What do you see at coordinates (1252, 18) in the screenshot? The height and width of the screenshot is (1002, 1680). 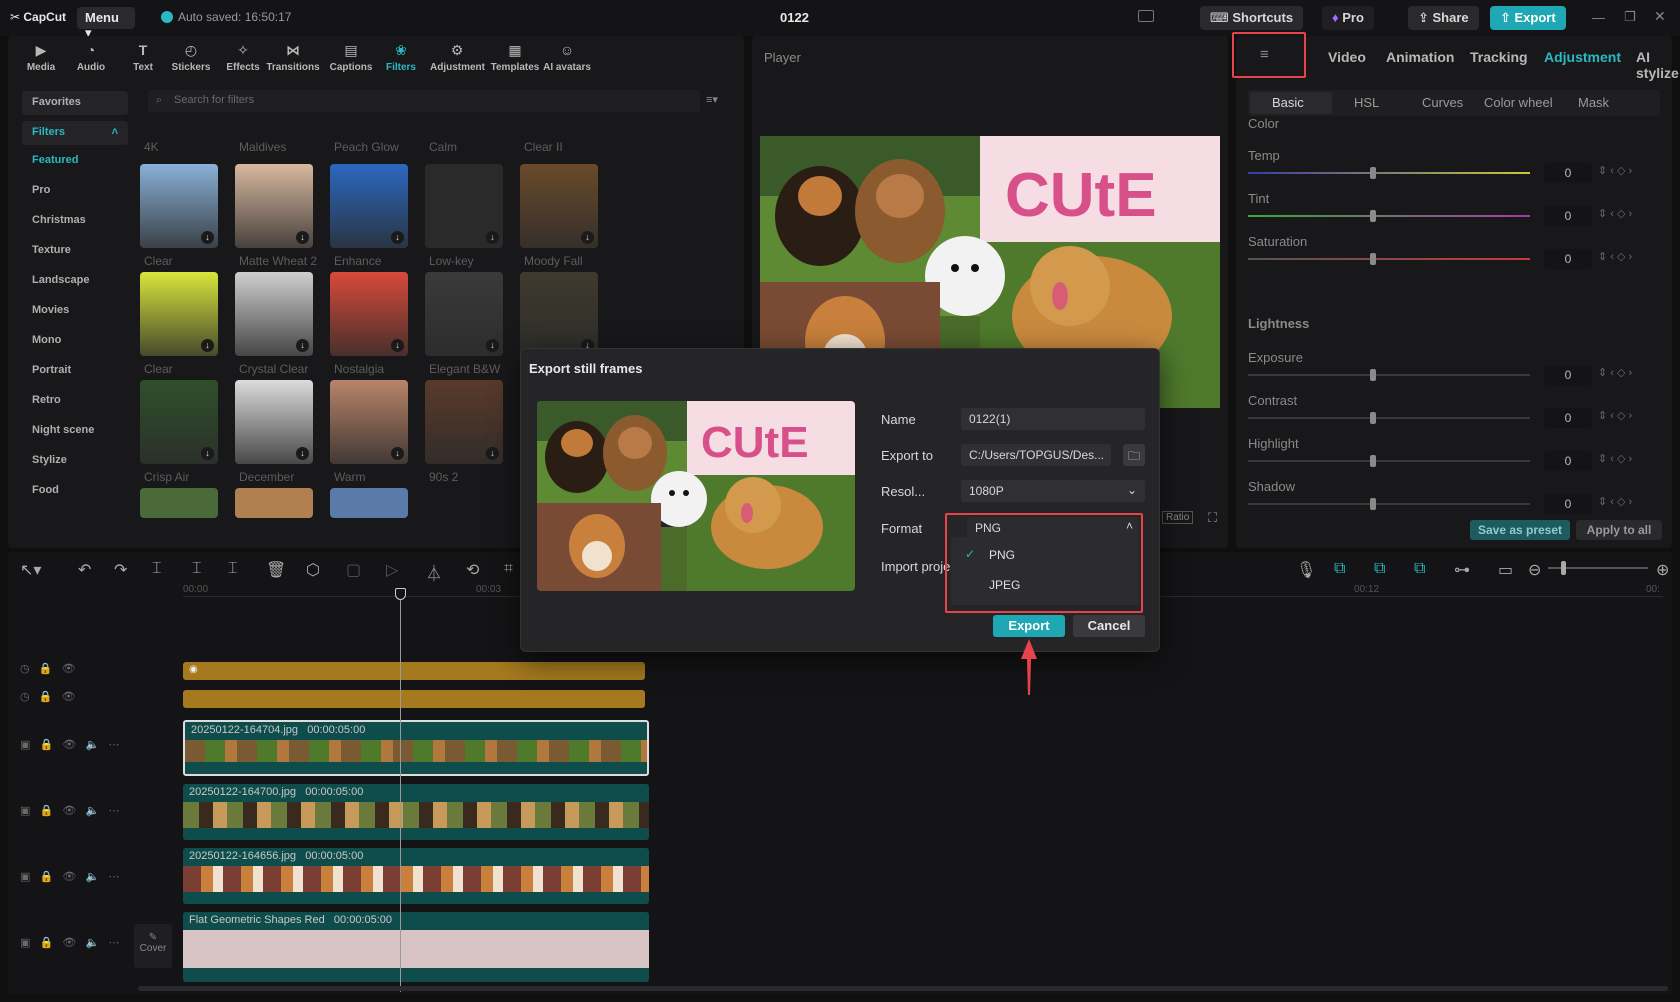 I see `shortcuts-button: ⌨ Shortcuts` at bounding box center [1252, 18].